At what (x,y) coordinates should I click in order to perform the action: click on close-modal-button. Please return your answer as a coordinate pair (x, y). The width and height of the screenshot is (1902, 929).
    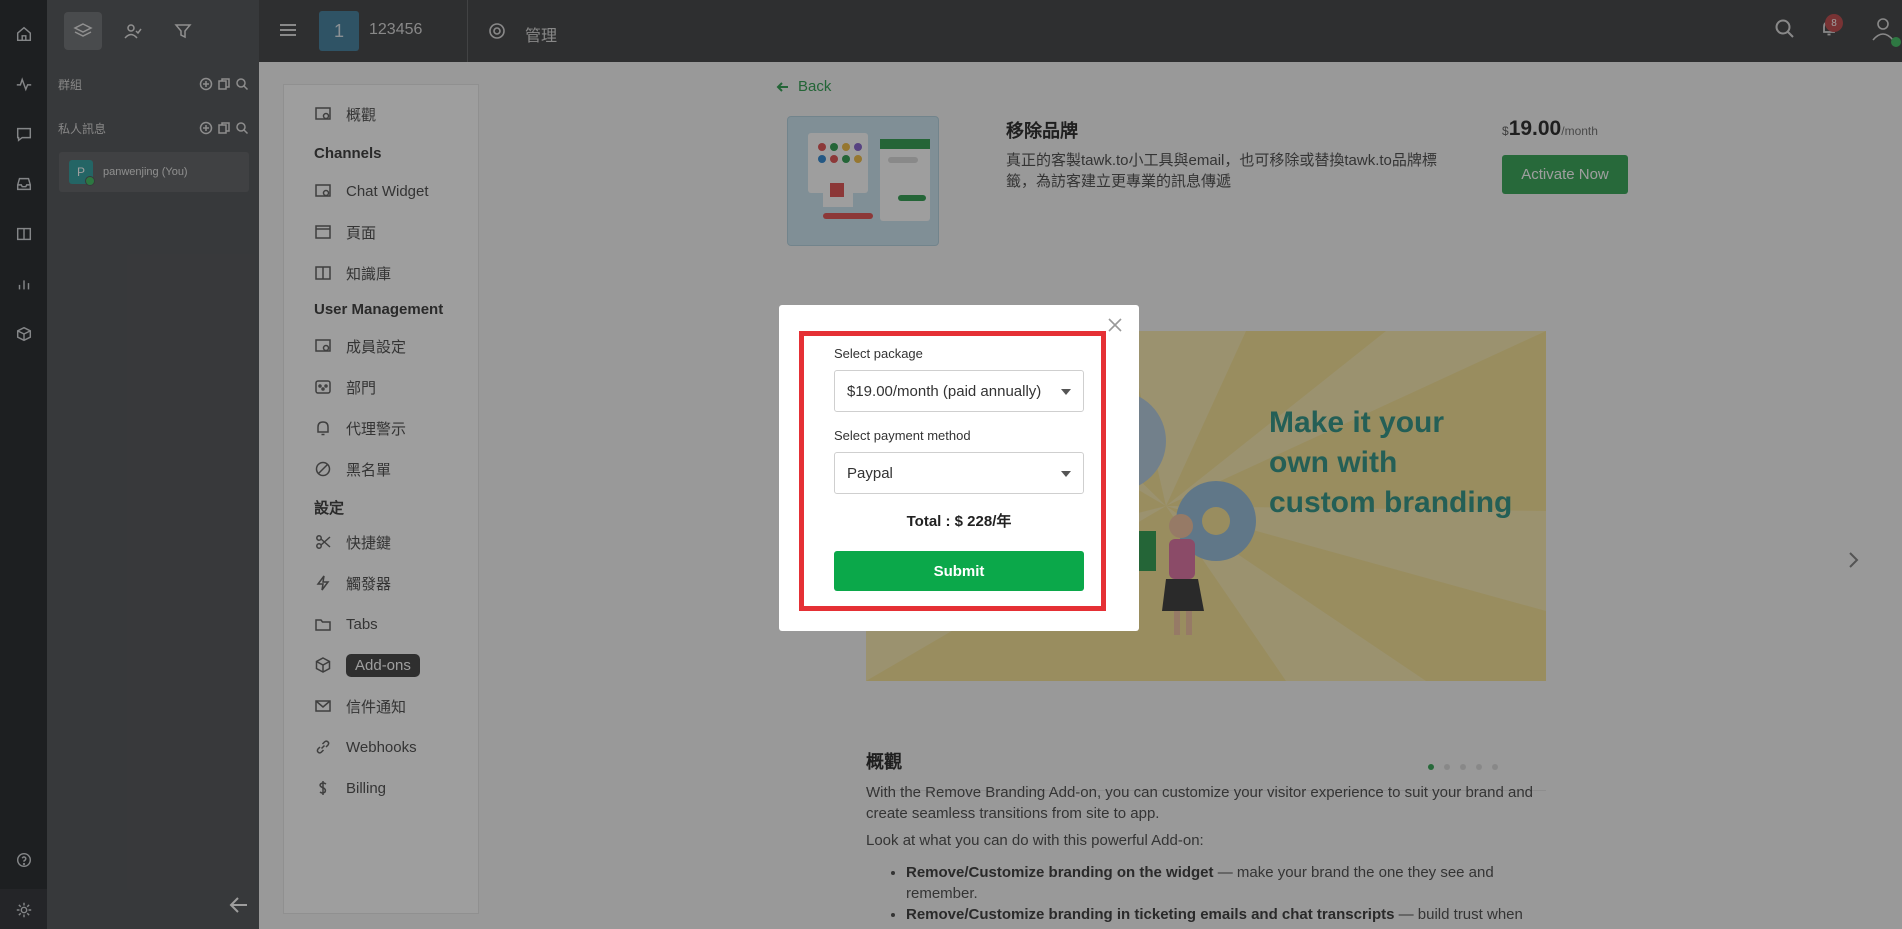
    Looking at the image, I should click on (1116, 326).